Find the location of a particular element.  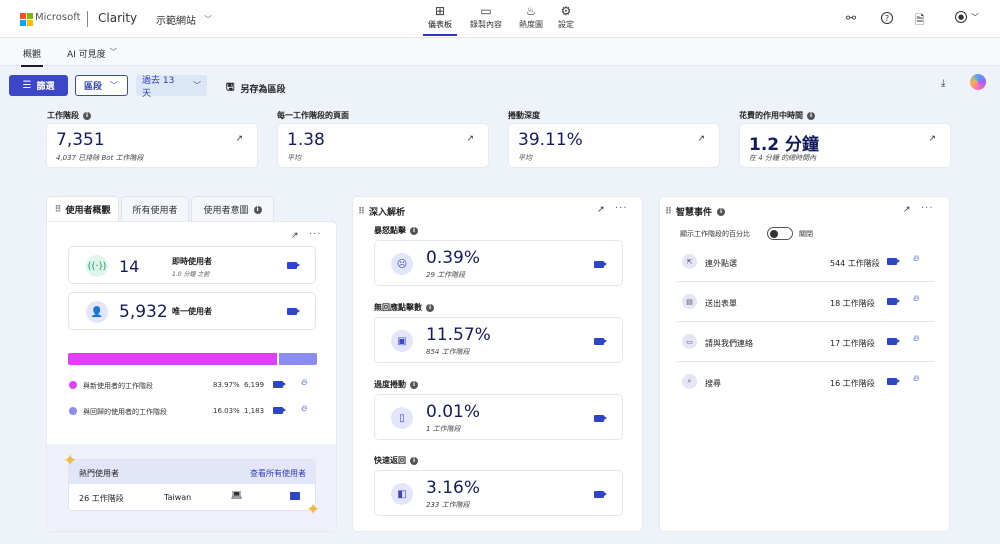

percent-toggle-state: 關閉 is located at coordinates (806, 234).